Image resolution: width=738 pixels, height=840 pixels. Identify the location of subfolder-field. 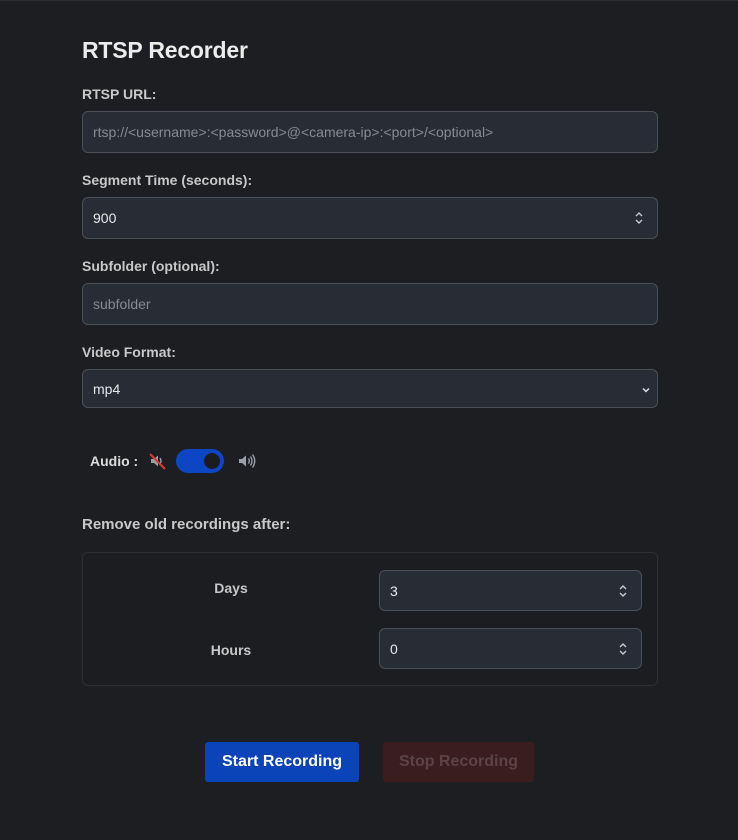
(370, 304).